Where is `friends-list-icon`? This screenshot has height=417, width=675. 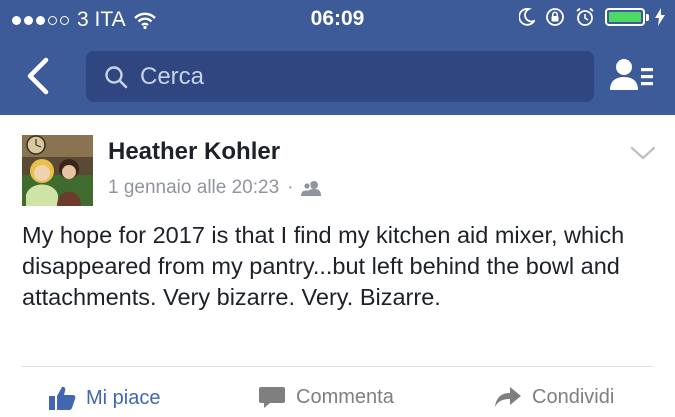
friends-list-icon is located at coordinates (632, 76).